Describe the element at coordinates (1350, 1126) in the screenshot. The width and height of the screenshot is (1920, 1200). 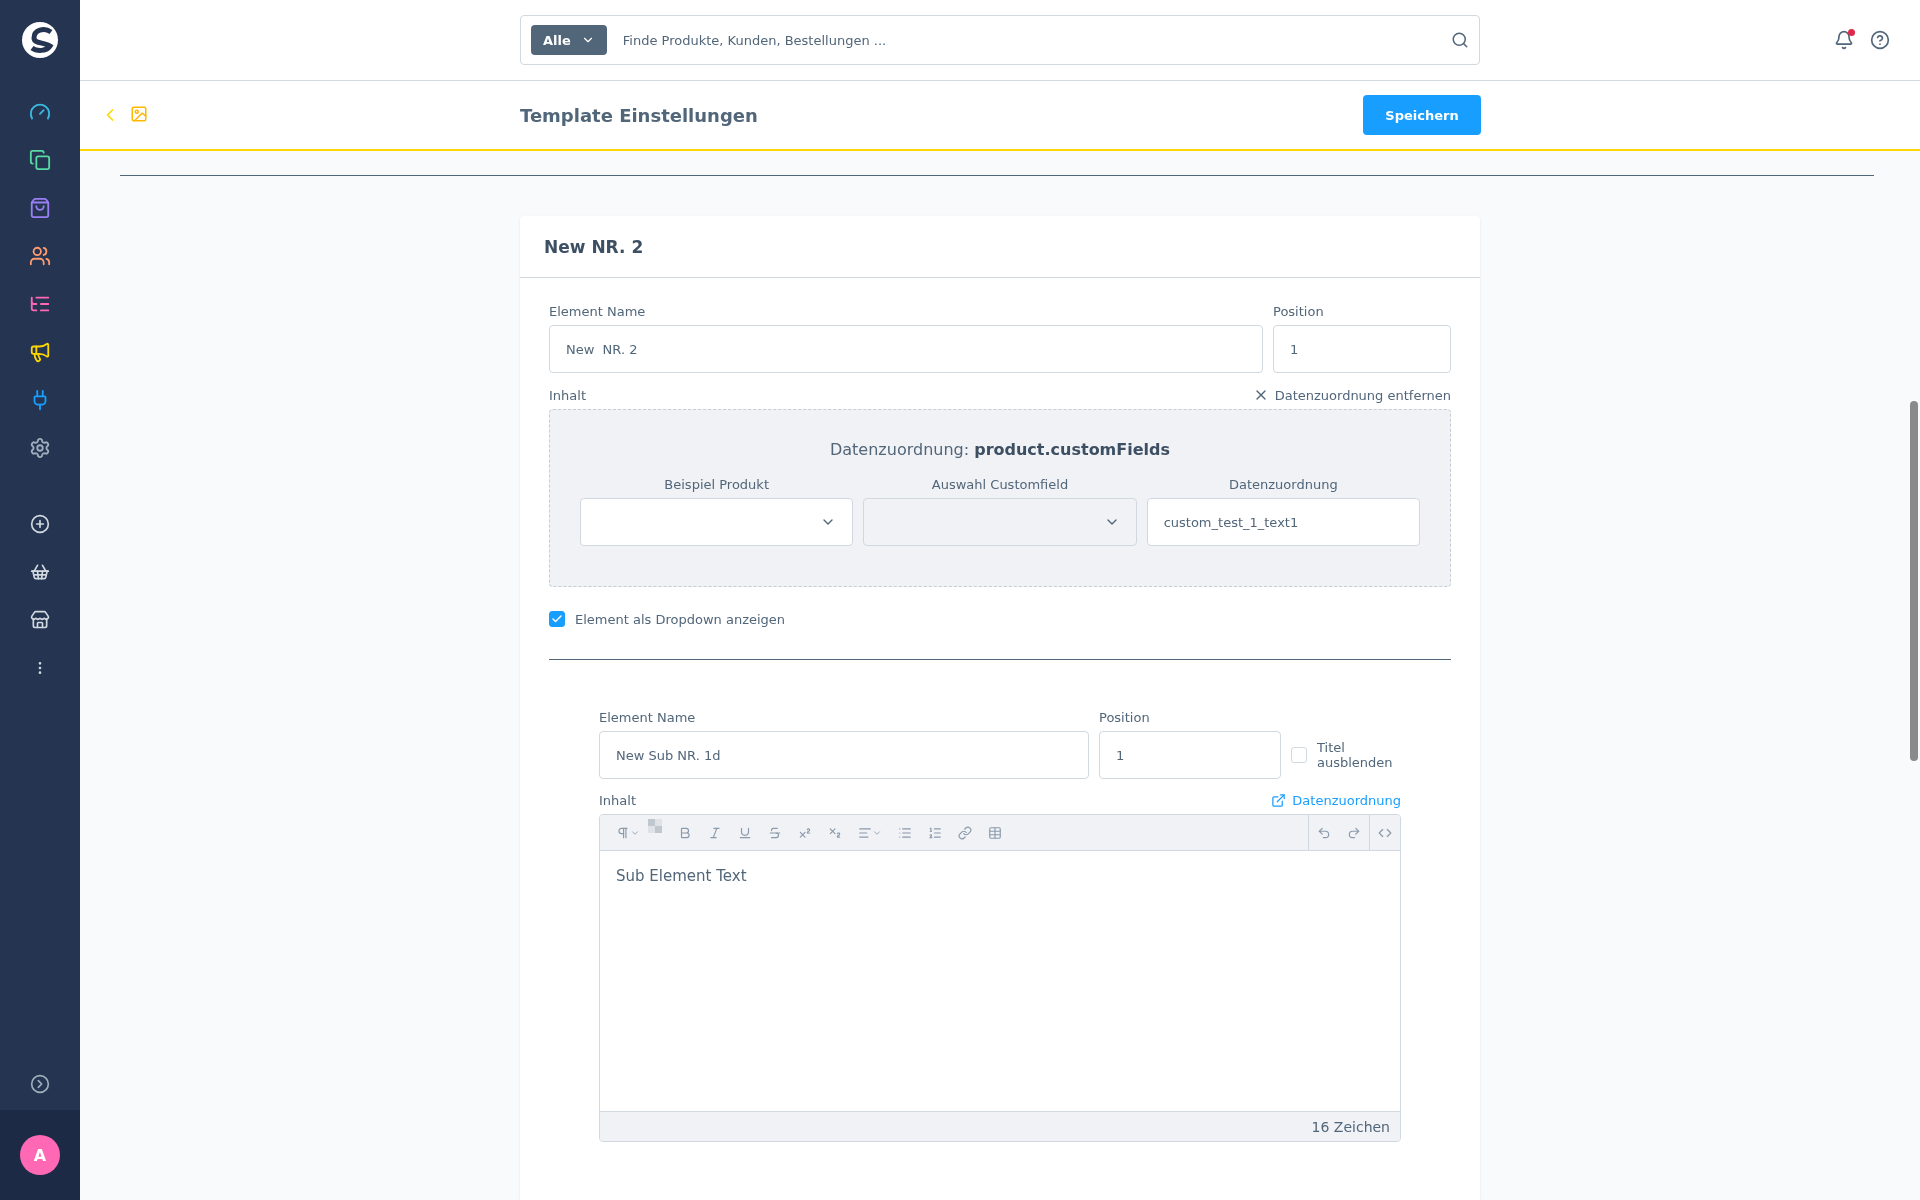
I see `character-count: 16 Zeichen` at that location.